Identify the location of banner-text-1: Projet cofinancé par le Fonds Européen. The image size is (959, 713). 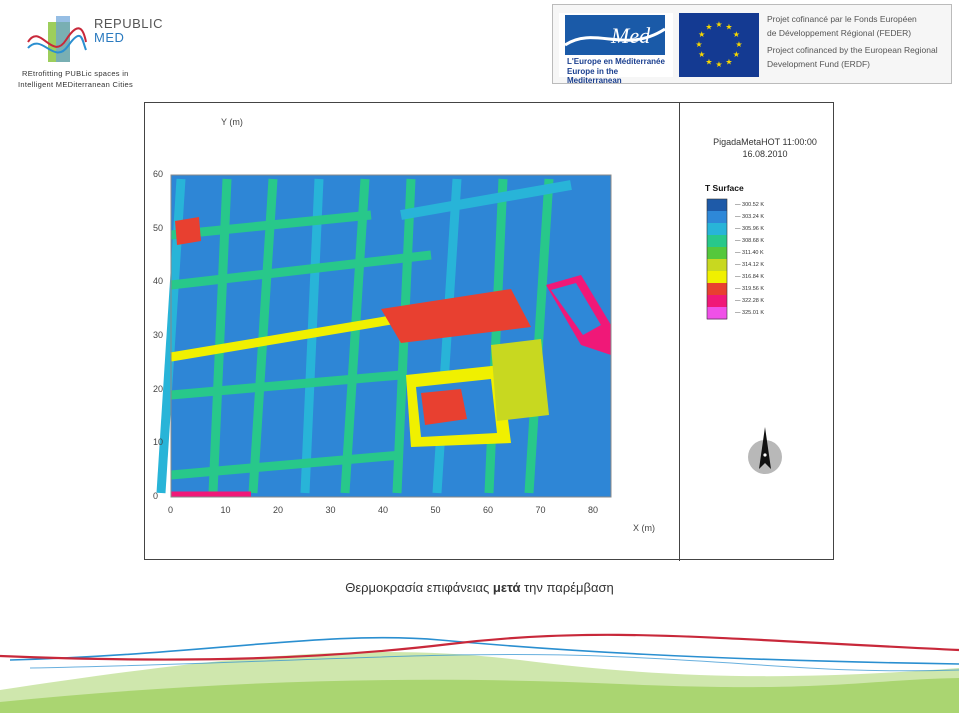
(842, 19).